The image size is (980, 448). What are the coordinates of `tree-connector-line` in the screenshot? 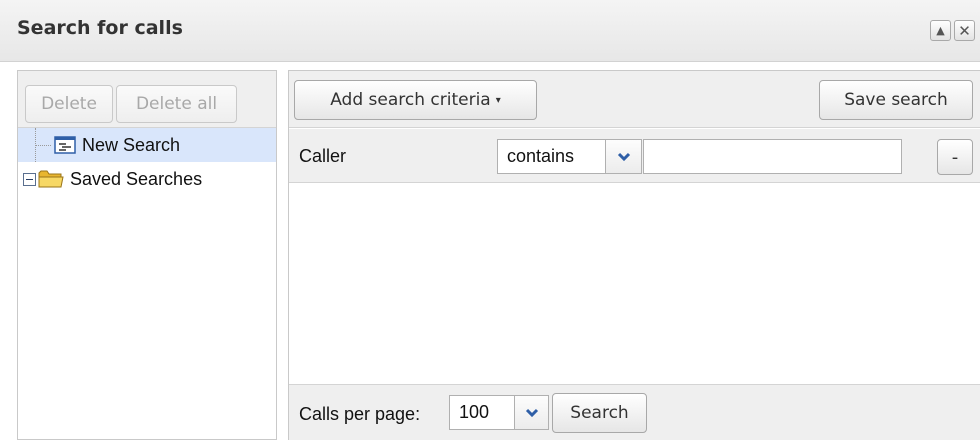 It's located at (43, 145).